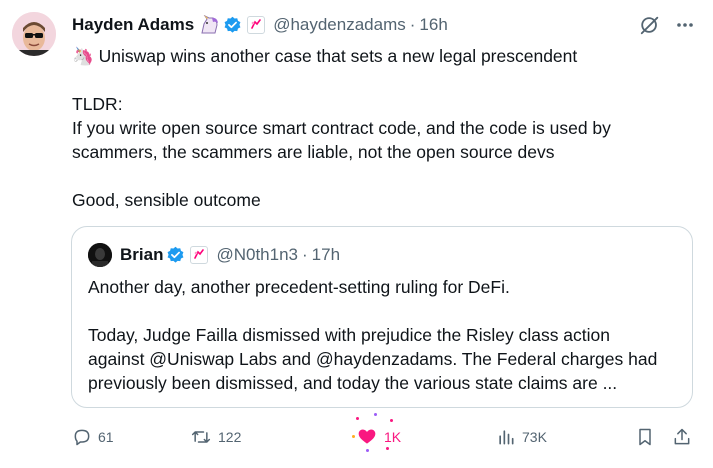 This screenshot has height=468, width=713. What do you see at coordinates (534, 437) in the screenshot?
I see `view-count: 73K` at bounding box center [534, 437].